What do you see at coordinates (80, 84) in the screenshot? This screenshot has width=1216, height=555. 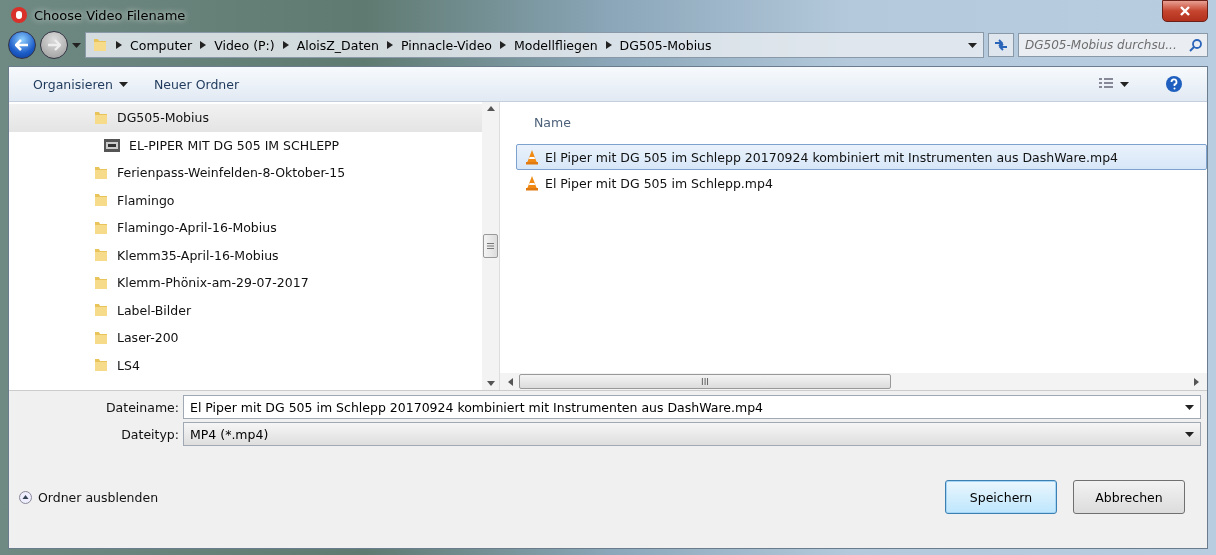 I see `organize-button: Organisieren` at bounding box center [80, 84].